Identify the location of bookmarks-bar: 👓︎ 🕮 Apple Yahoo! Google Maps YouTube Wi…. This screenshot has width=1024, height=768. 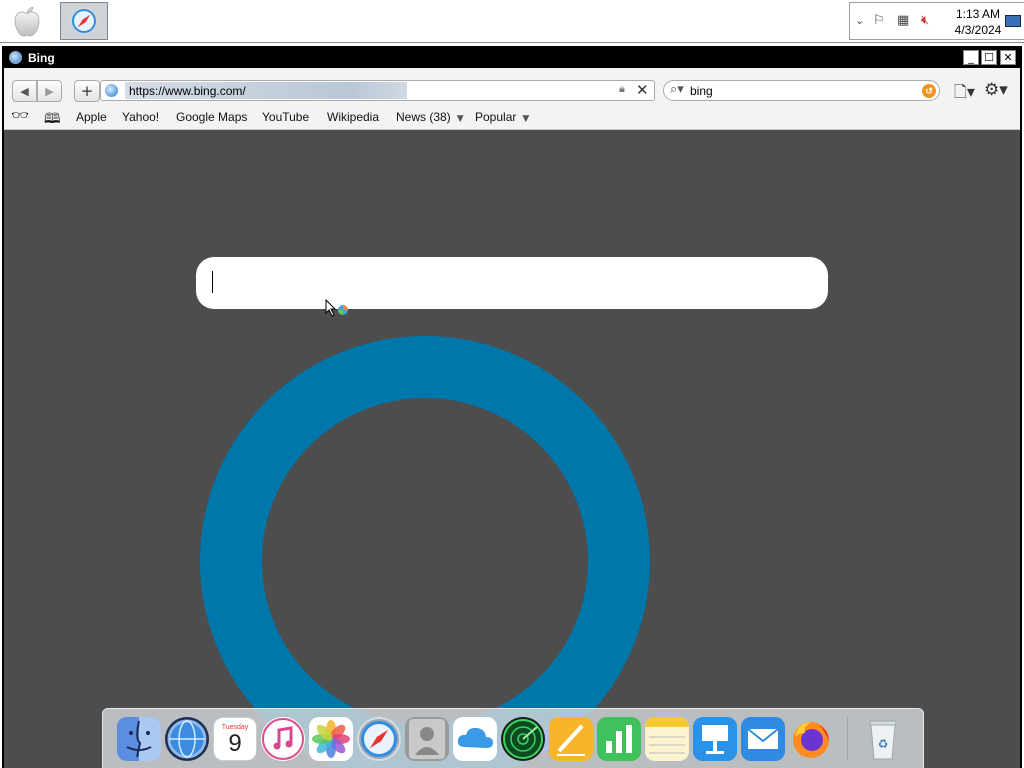
(512, 117).